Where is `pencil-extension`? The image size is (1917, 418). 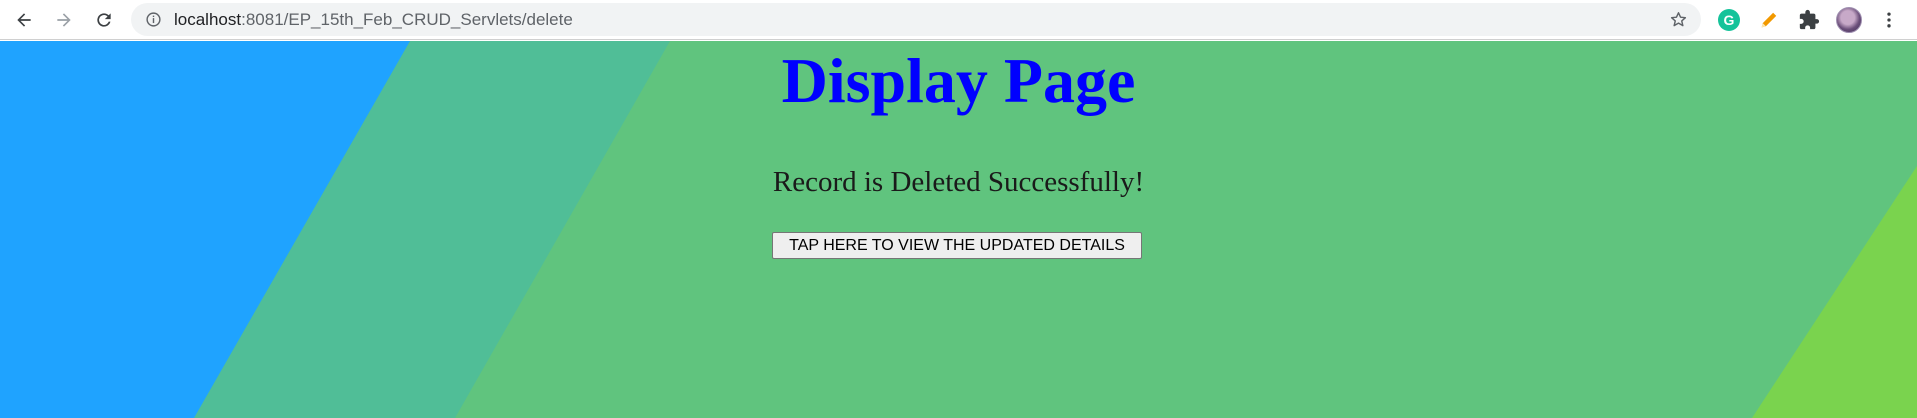 pencil-extension is located at coordinates (1769, 20).